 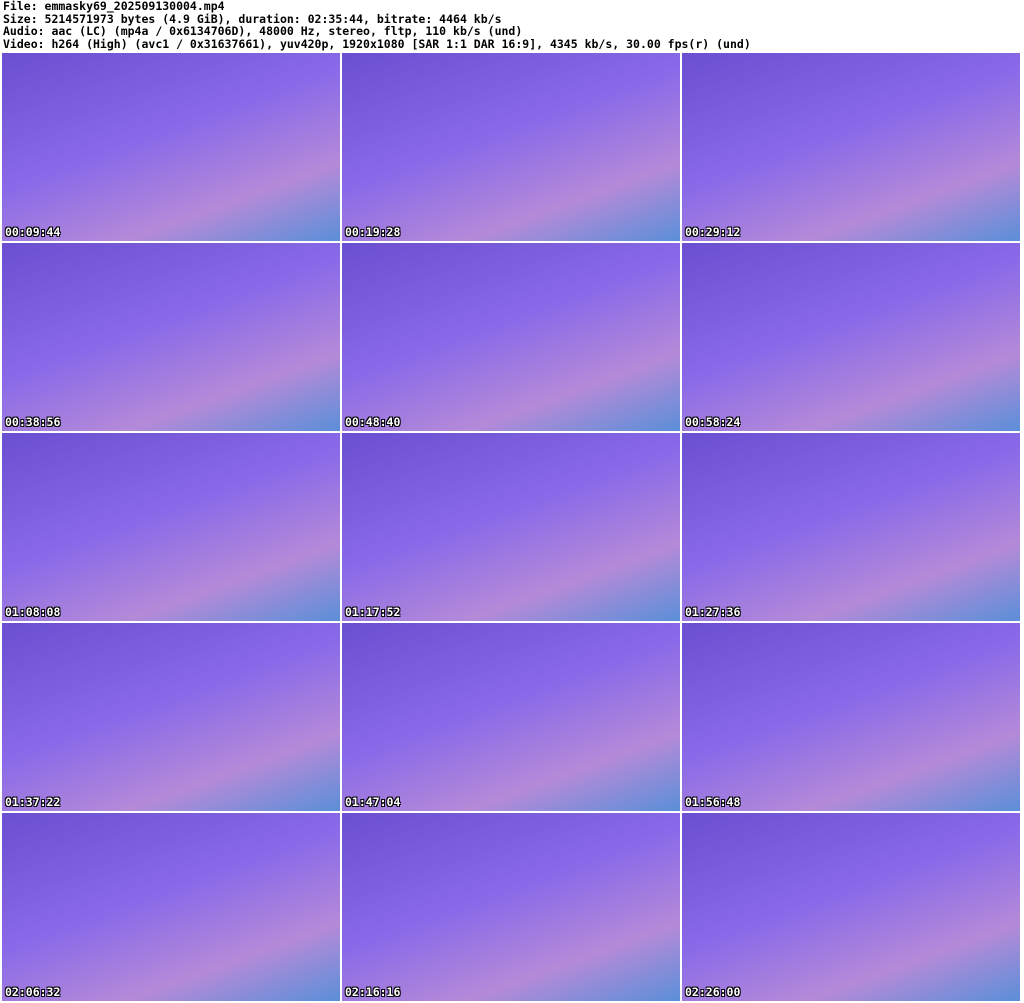 What do you see at coordinates (511, 907) in the screenshot?
I see `video-thumbnail: 02:16:16` at bounding box center [511, 907].